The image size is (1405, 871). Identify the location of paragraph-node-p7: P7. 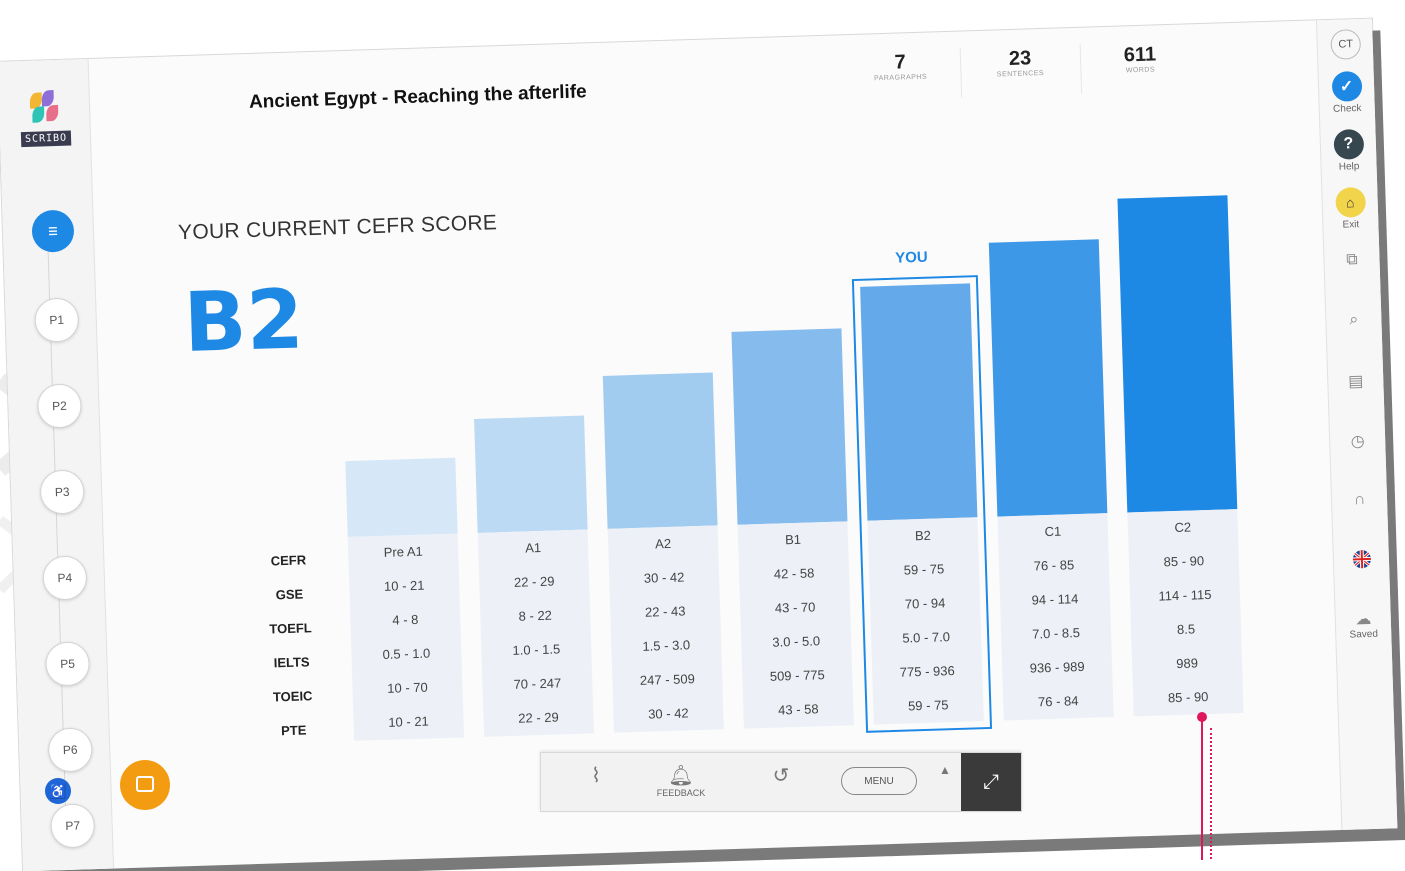
(72, 826).